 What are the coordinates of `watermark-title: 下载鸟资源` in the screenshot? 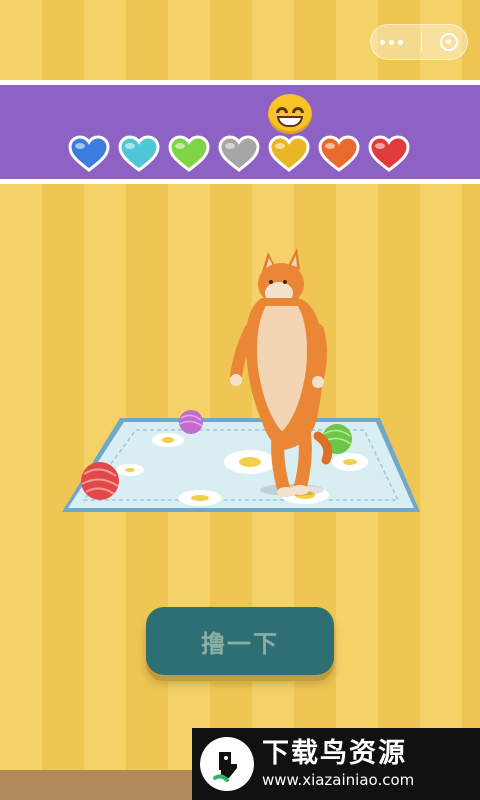 It's located at (334, 753).